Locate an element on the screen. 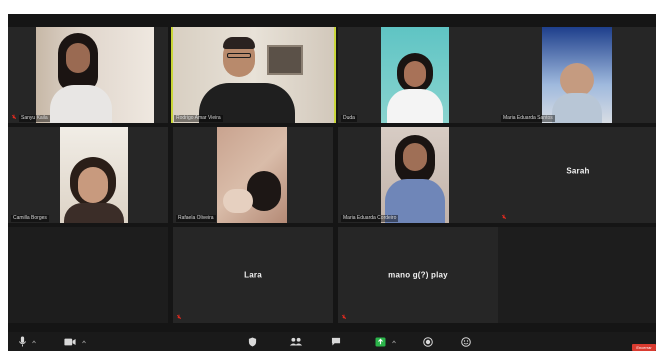  chat-bubble-icon is located at coordinates (336, 341).